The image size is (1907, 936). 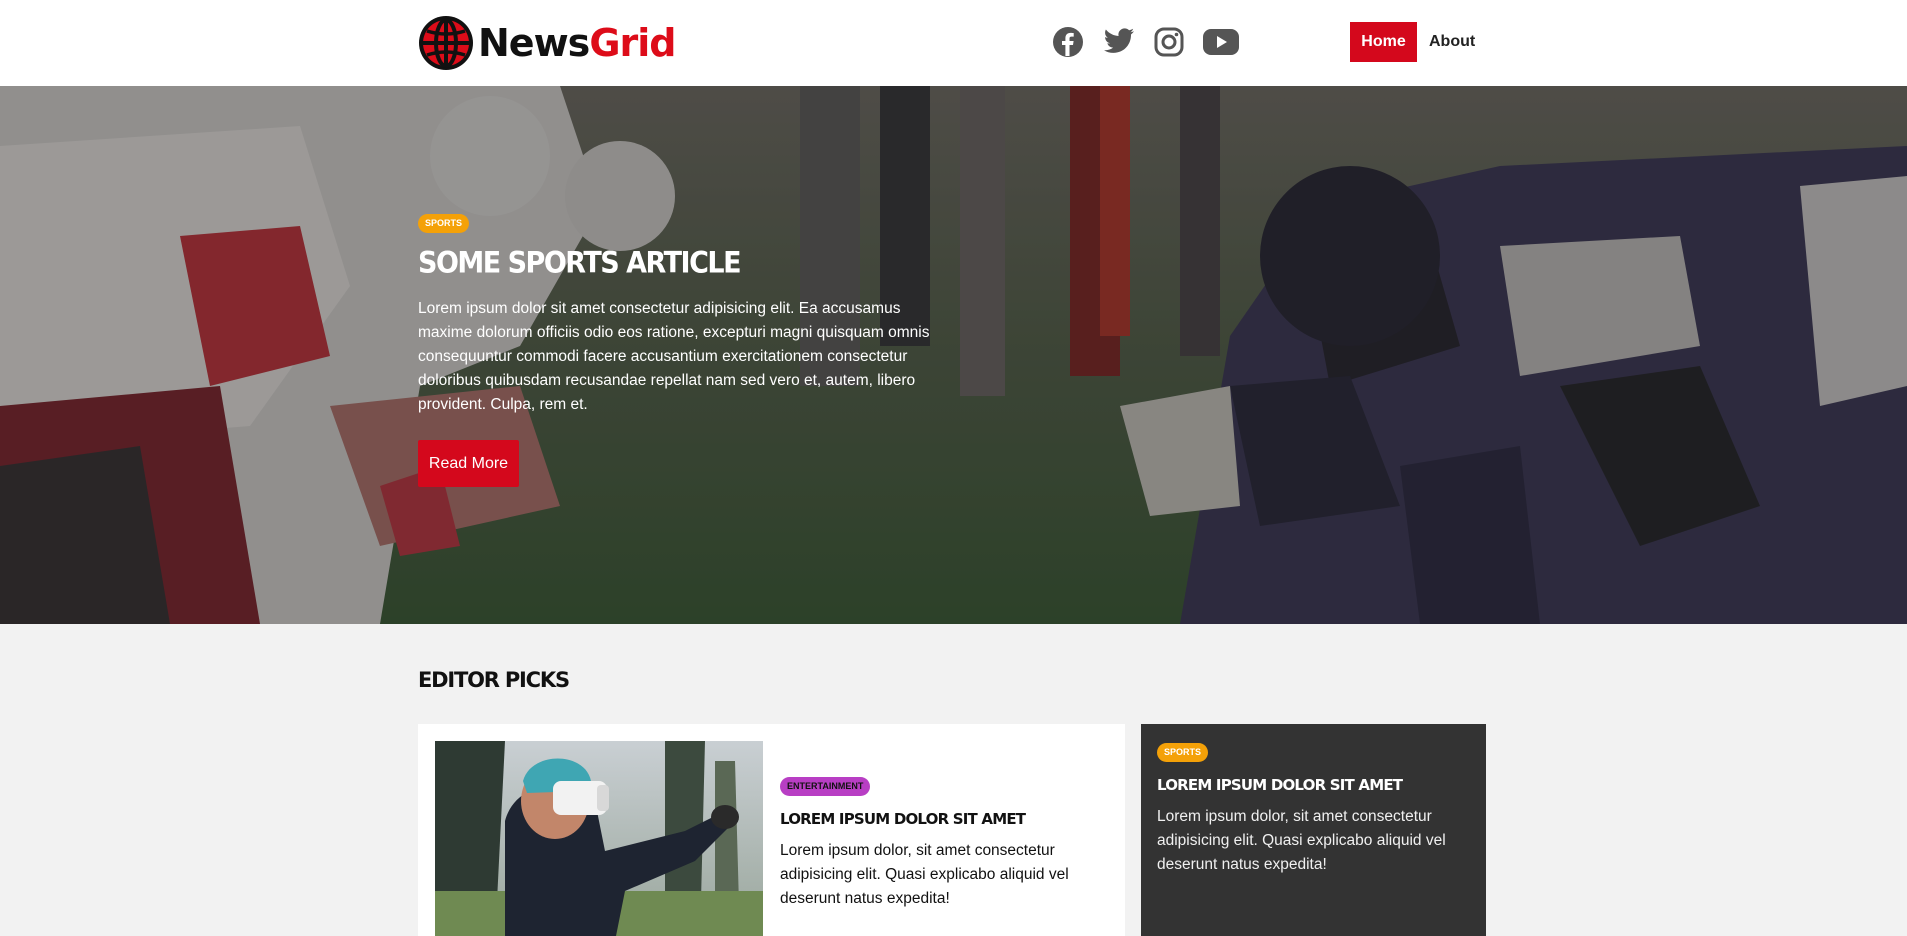 What do you see at coordinates (1183, 752) in the screenshot?
I see `card-category-badge: Sports` at bounding box center [1183, 752].